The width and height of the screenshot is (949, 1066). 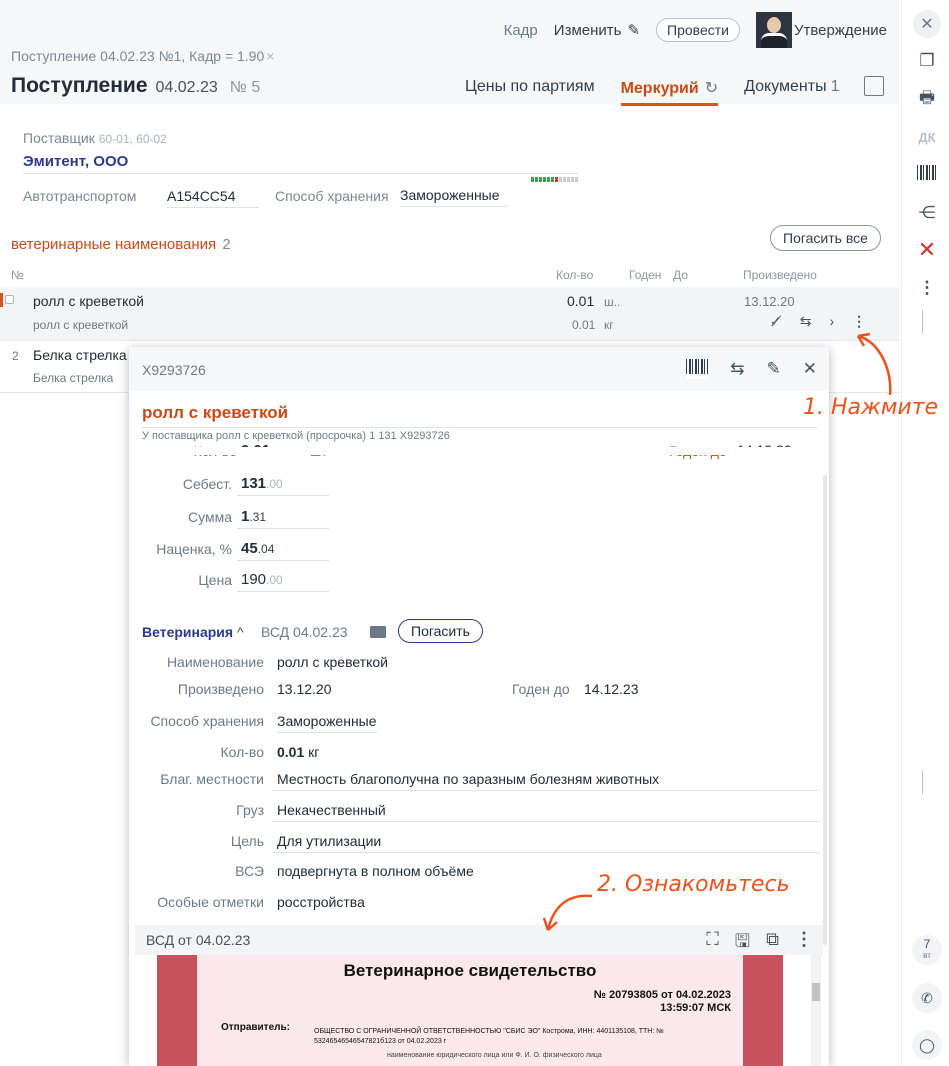 I want to click on signature-document-icon, so click(x=874, y=86).